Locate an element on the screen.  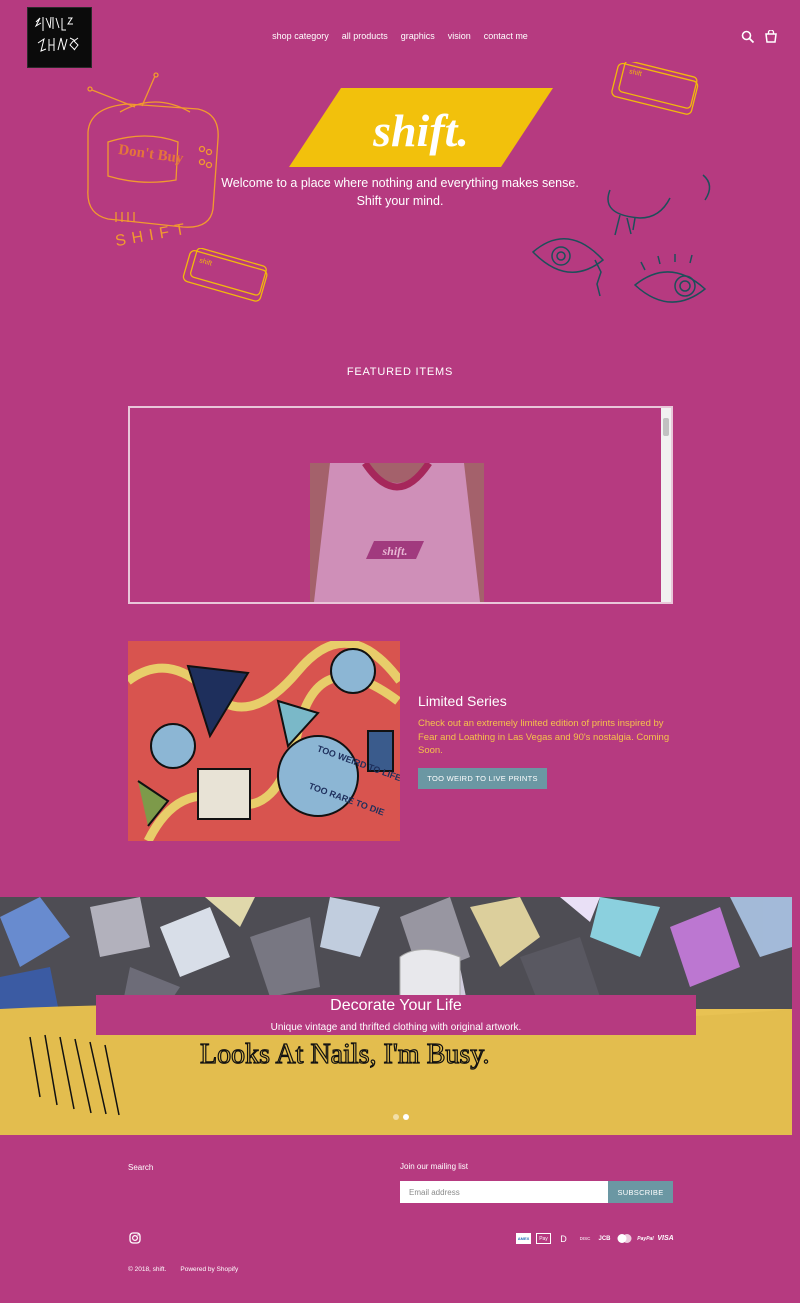
shift-banner: shift. is located at coordinates (421, 127).